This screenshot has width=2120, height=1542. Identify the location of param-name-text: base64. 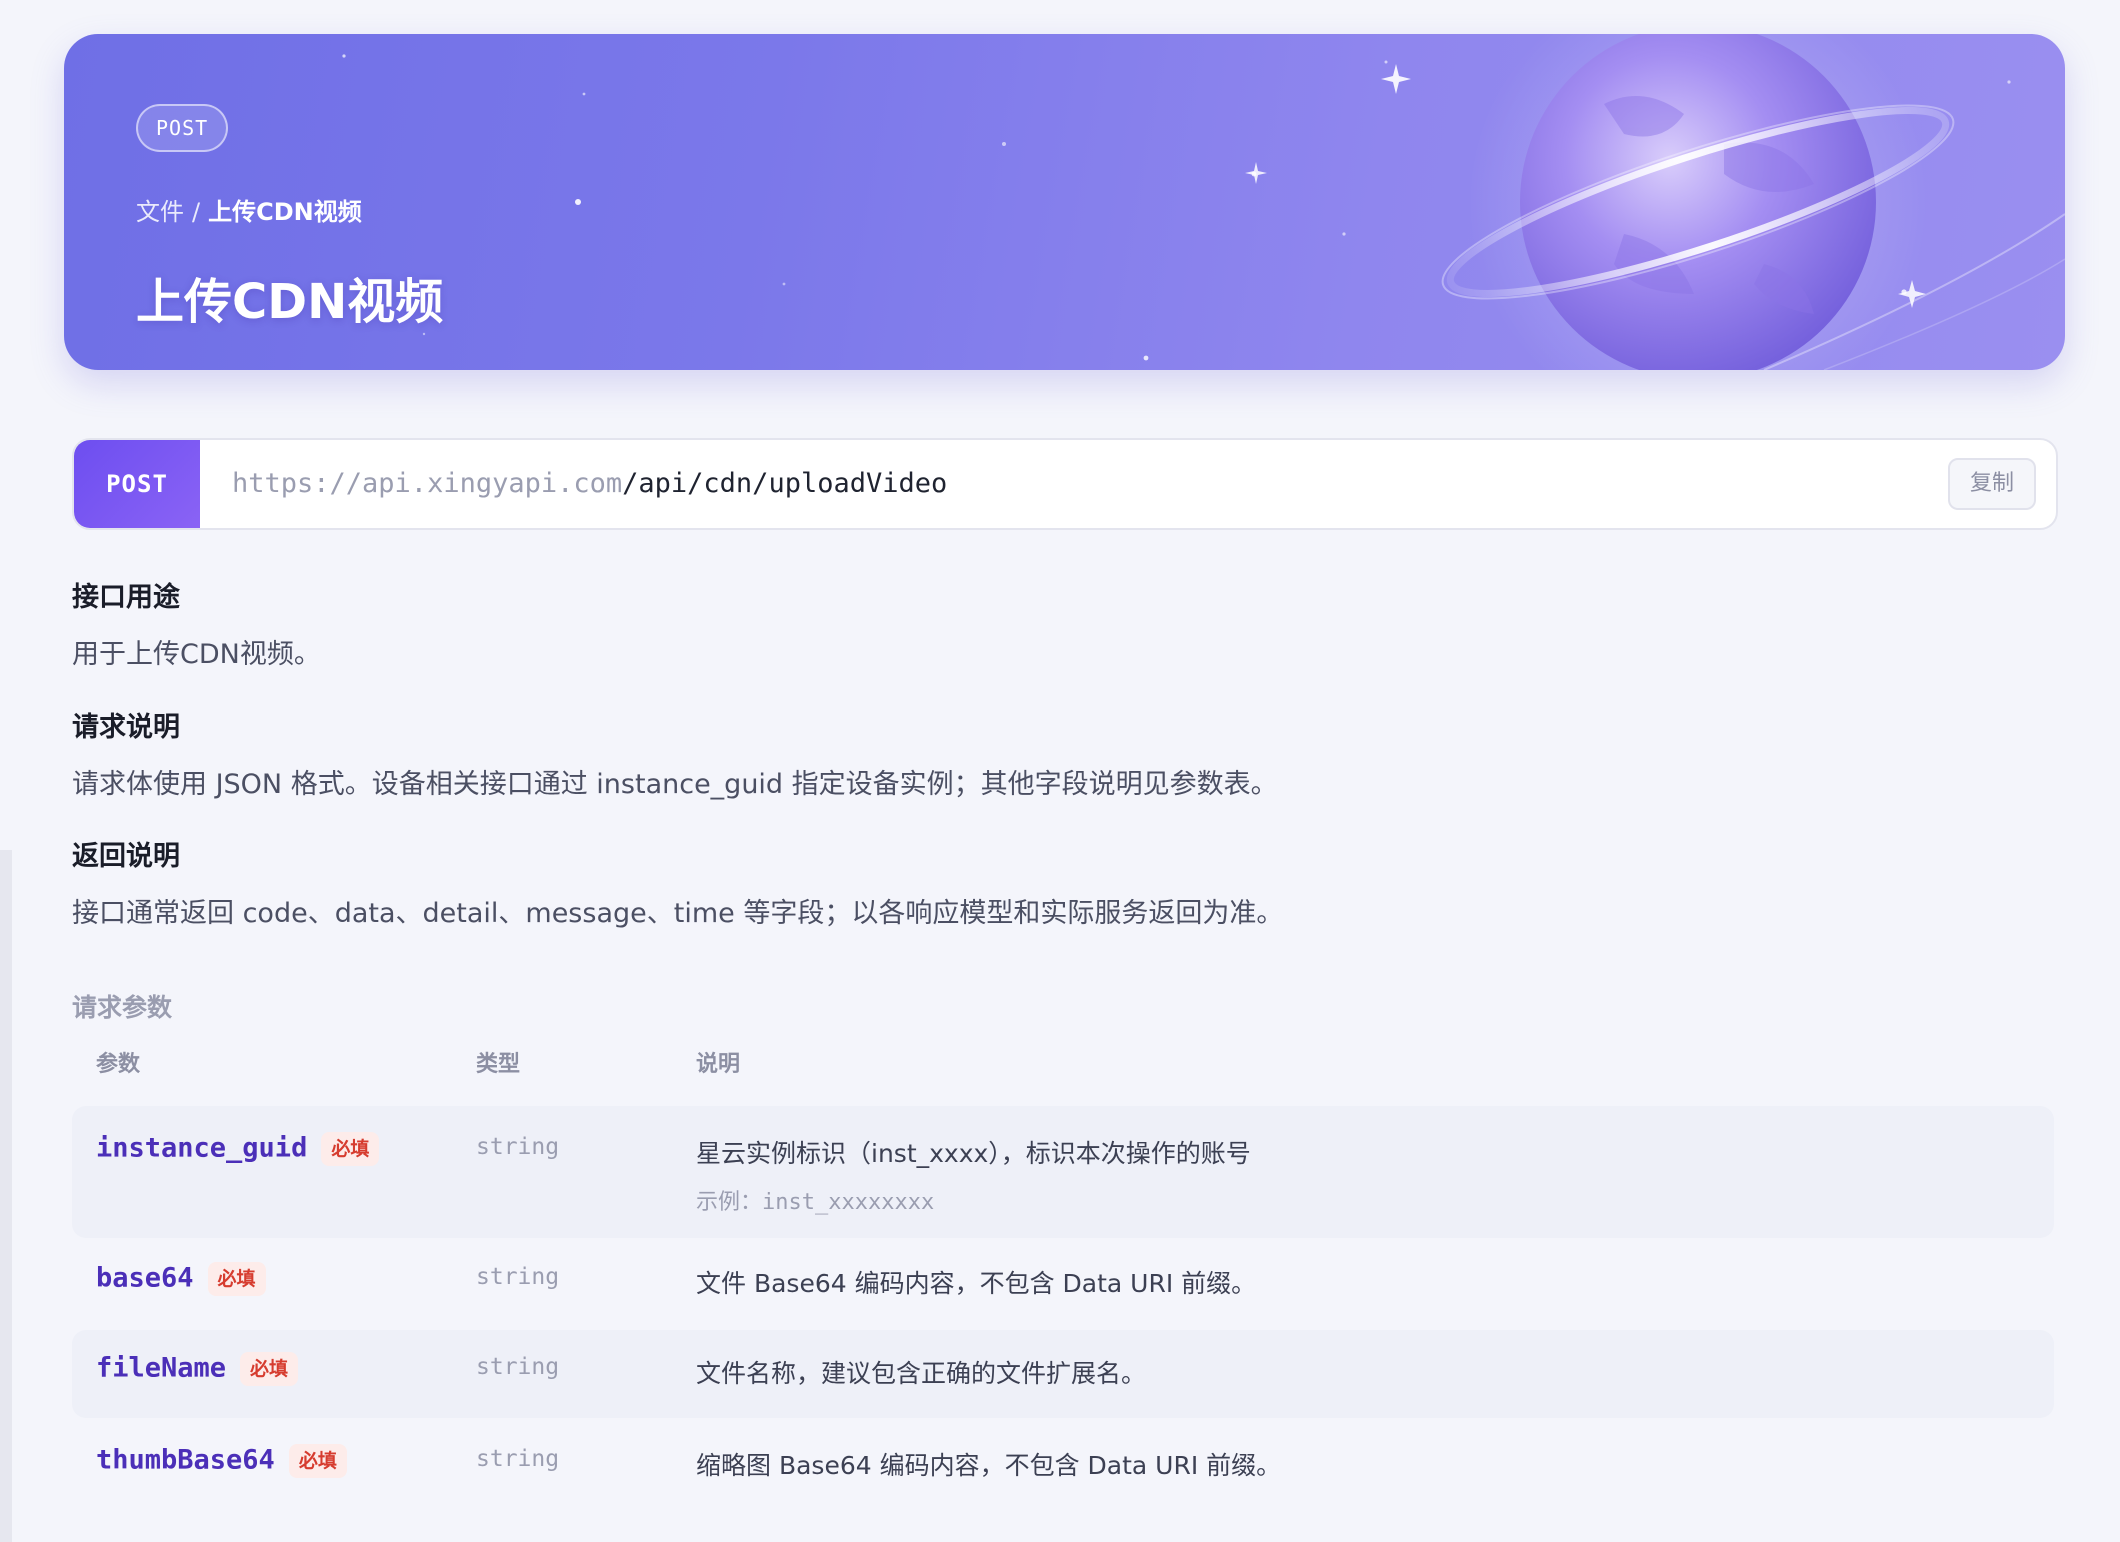
(145, 1278).